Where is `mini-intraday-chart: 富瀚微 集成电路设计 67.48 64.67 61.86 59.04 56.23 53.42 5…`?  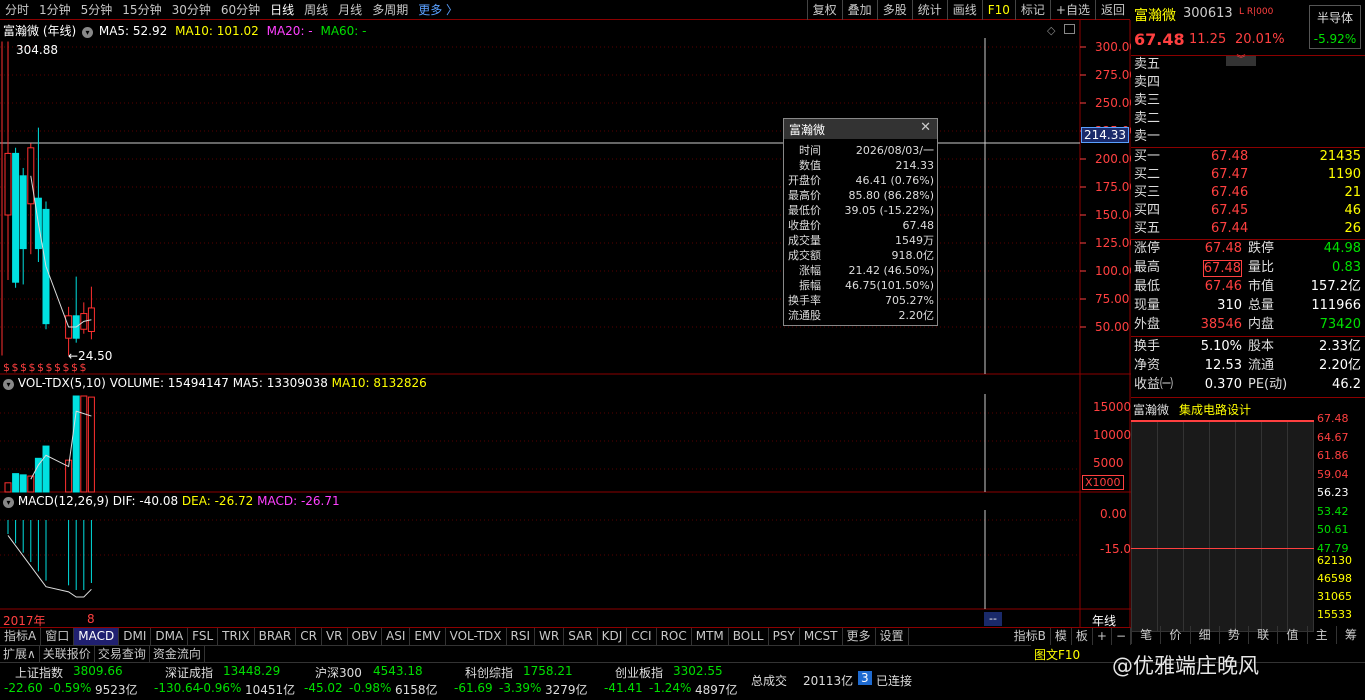
mini-intraday-chart: 富瀚微 集成电路设计 67.48 64.67 61.86 59.04 56.23 53.42 5… is located at coordinates (1248, 518).